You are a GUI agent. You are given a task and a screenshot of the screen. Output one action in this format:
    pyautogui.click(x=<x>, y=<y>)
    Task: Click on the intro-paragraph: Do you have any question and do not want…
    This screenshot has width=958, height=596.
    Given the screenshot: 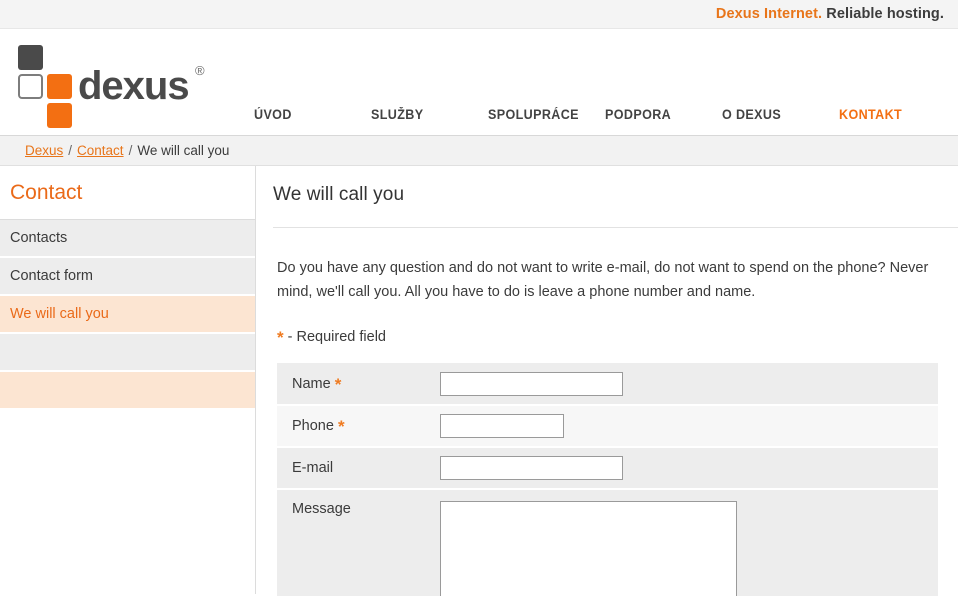 What is the action you would take?
    pyautogui.click(x=603, y=280)
    